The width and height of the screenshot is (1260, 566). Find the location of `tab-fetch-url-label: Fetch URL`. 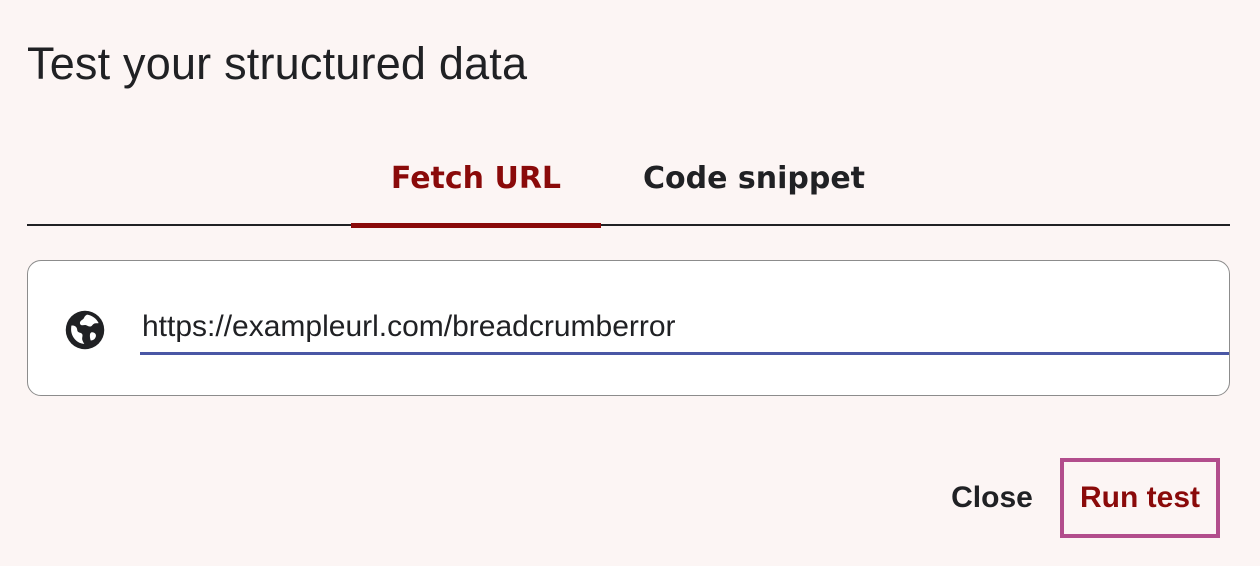

tab-fetch-url-label: Fetch URL is located at coordinates (476, 178).